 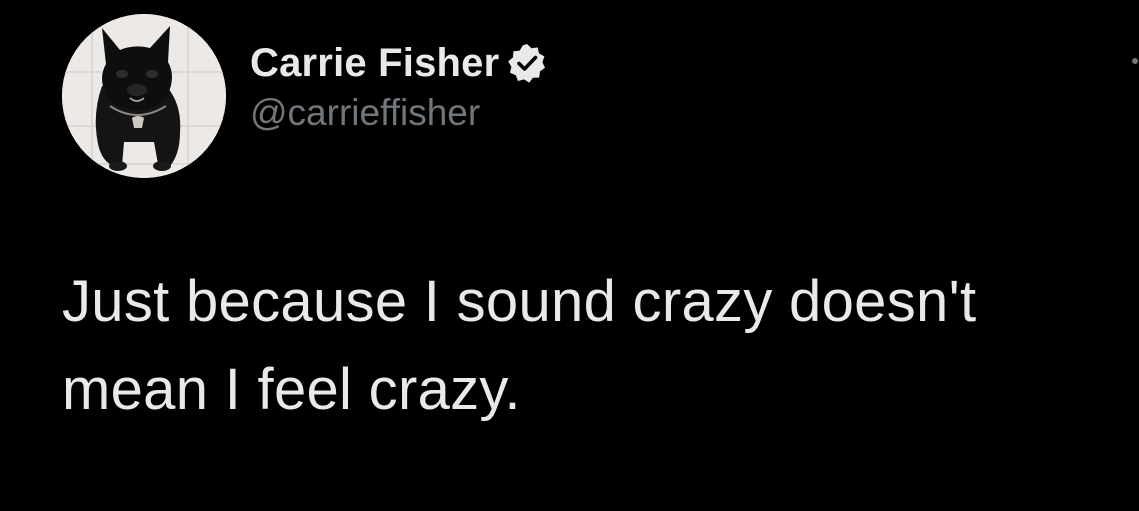 What do you see at coordinates (1135, 61) in the screenshot?
I see `more-options-dot` at bounding box center [1135, 61].